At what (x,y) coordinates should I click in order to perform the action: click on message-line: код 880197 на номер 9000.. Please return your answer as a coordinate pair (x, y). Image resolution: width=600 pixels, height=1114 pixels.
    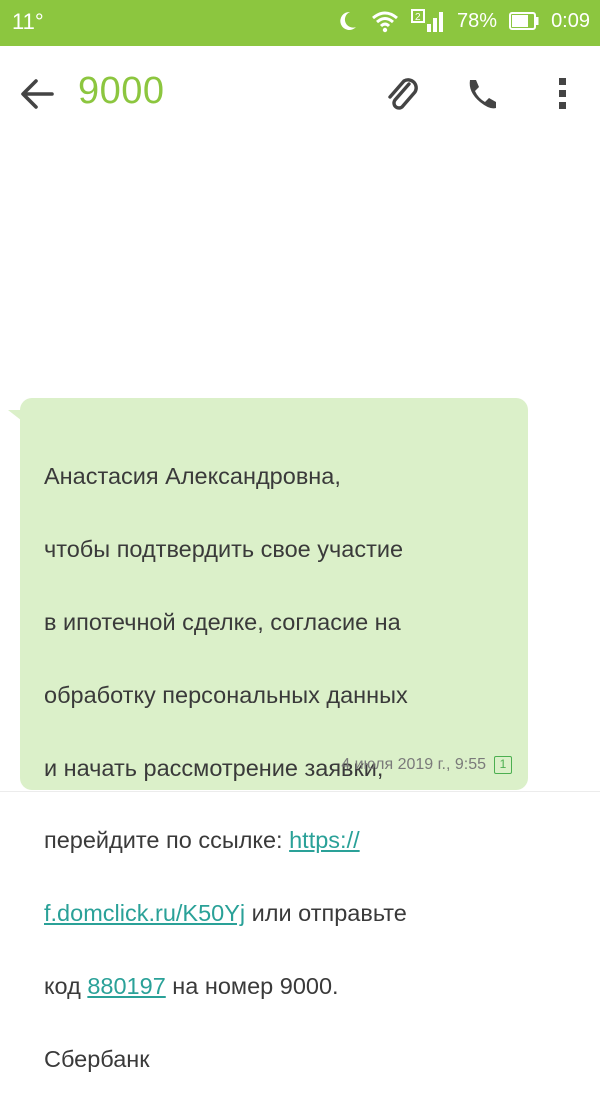
    Looking at the image, I should click on (284, 986).